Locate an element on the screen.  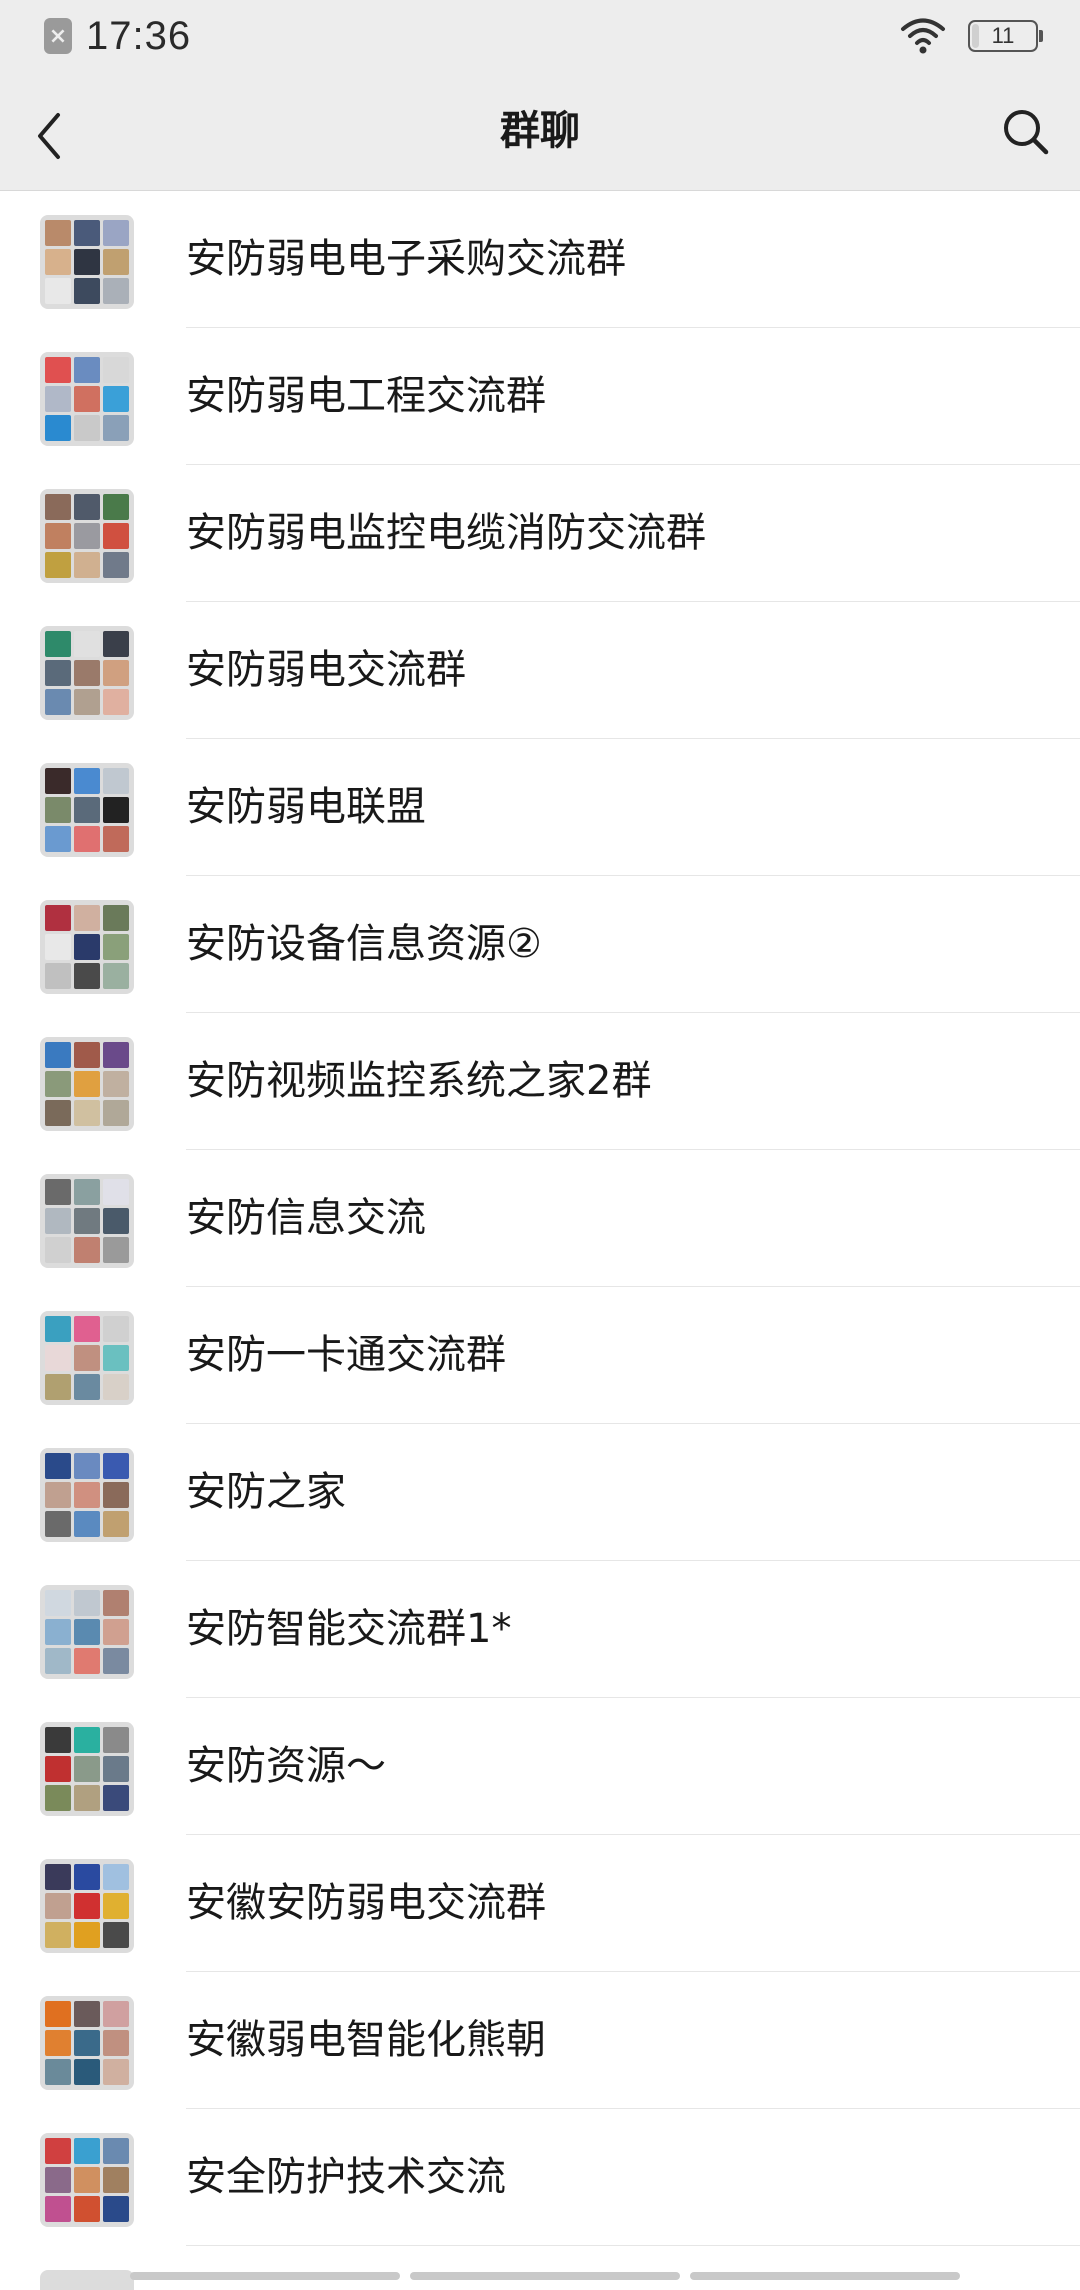
list-item-partial is located at coordinates (540, 2268).